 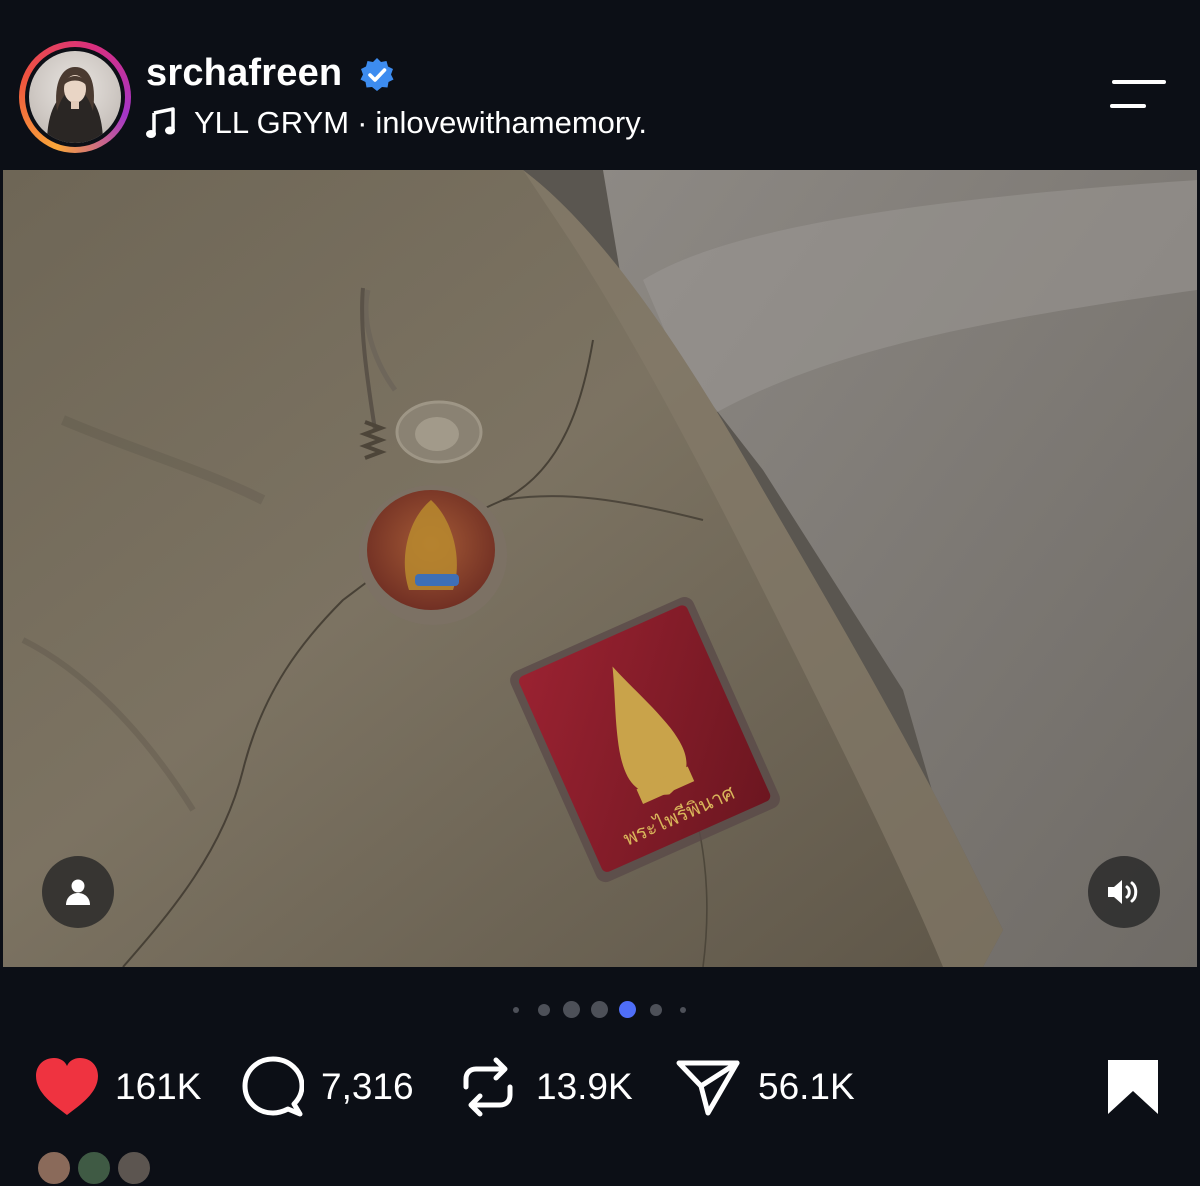 I want to click on share-button: 56.1K, so click(x=765, y=1087).